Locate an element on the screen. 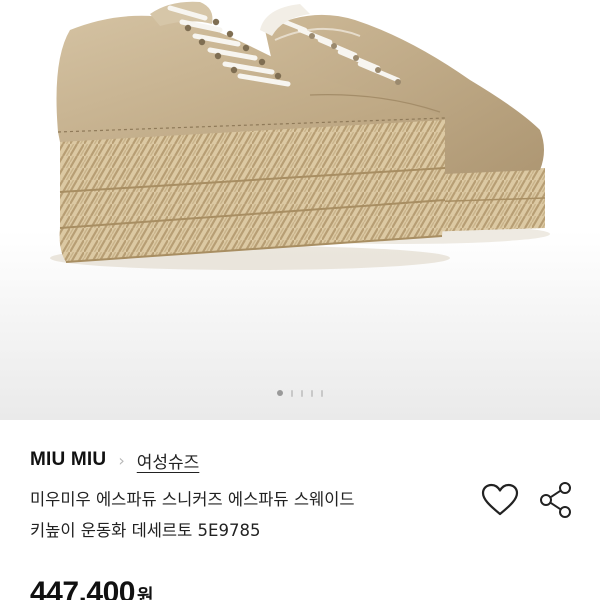  share-icon is located at coordinates (555, 500).